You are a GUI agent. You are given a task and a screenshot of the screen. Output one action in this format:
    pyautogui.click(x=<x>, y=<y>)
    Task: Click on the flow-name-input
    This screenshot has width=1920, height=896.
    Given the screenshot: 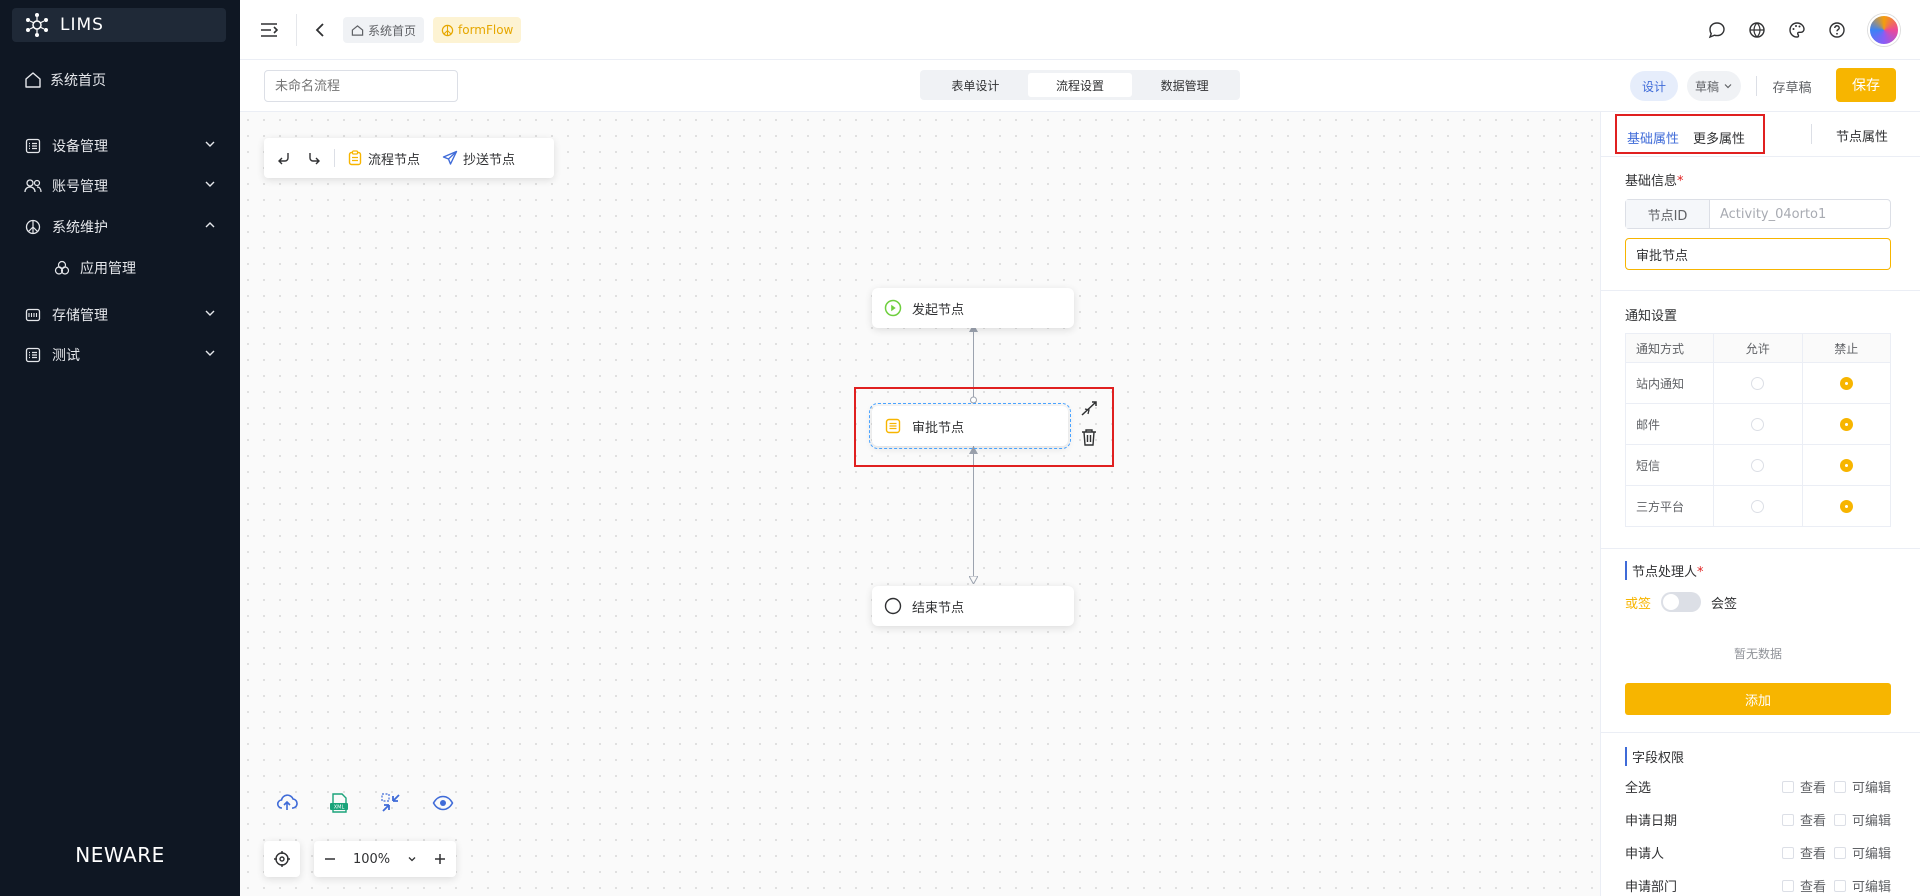 What is the action you would take?
    pyautogui.click(x=361, y=86)
    